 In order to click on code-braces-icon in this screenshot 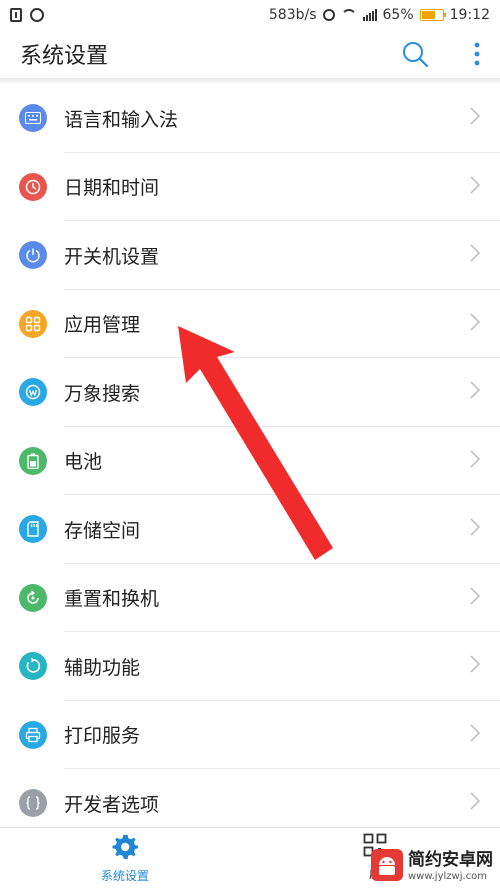, I will do `click(33, 803)`.